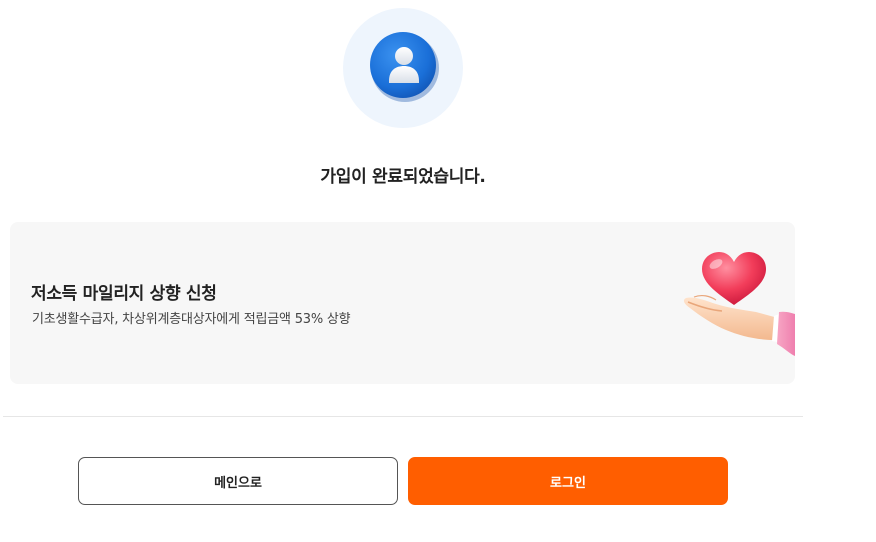 This screenshot has width=876, height=542. Describe the element at coordinates (403, 177) in the screenshot. I see `page-title: 가입이 완료되었습니다.` at that location.